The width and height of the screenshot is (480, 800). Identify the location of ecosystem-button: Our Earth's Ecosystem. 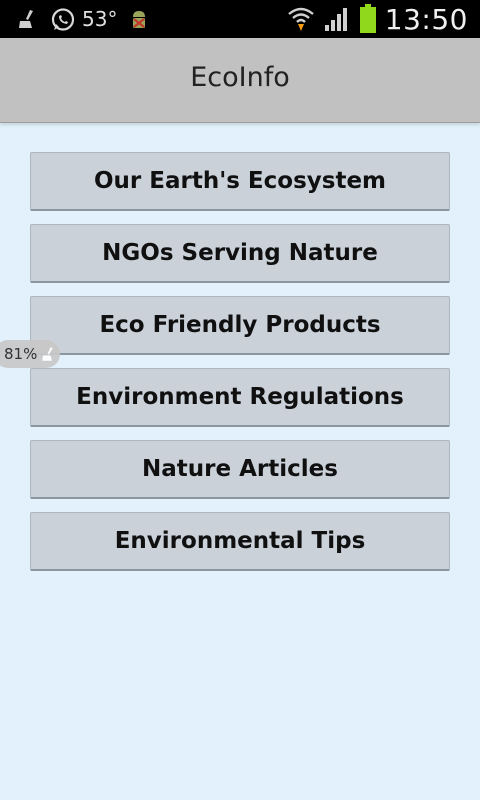
(240, 181).